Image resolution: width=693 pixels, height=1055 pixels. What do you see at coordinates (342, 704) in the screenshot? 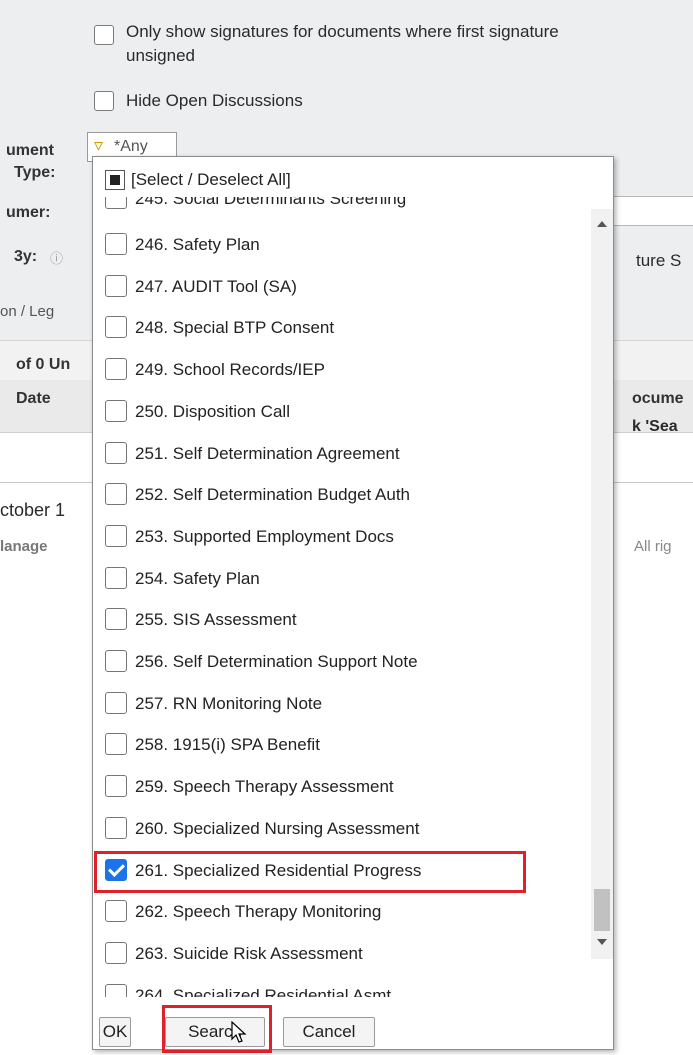
I see `list-item: 257. RN Monitoring Note` at bounding box center [342, 704].